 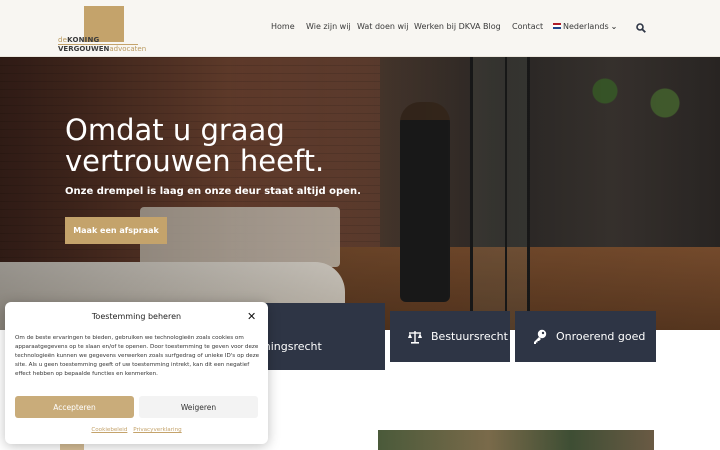 What do you see at coordinates (540, 336) in the screenshot?
I see `key-icon` at bounding box center [540, 336].